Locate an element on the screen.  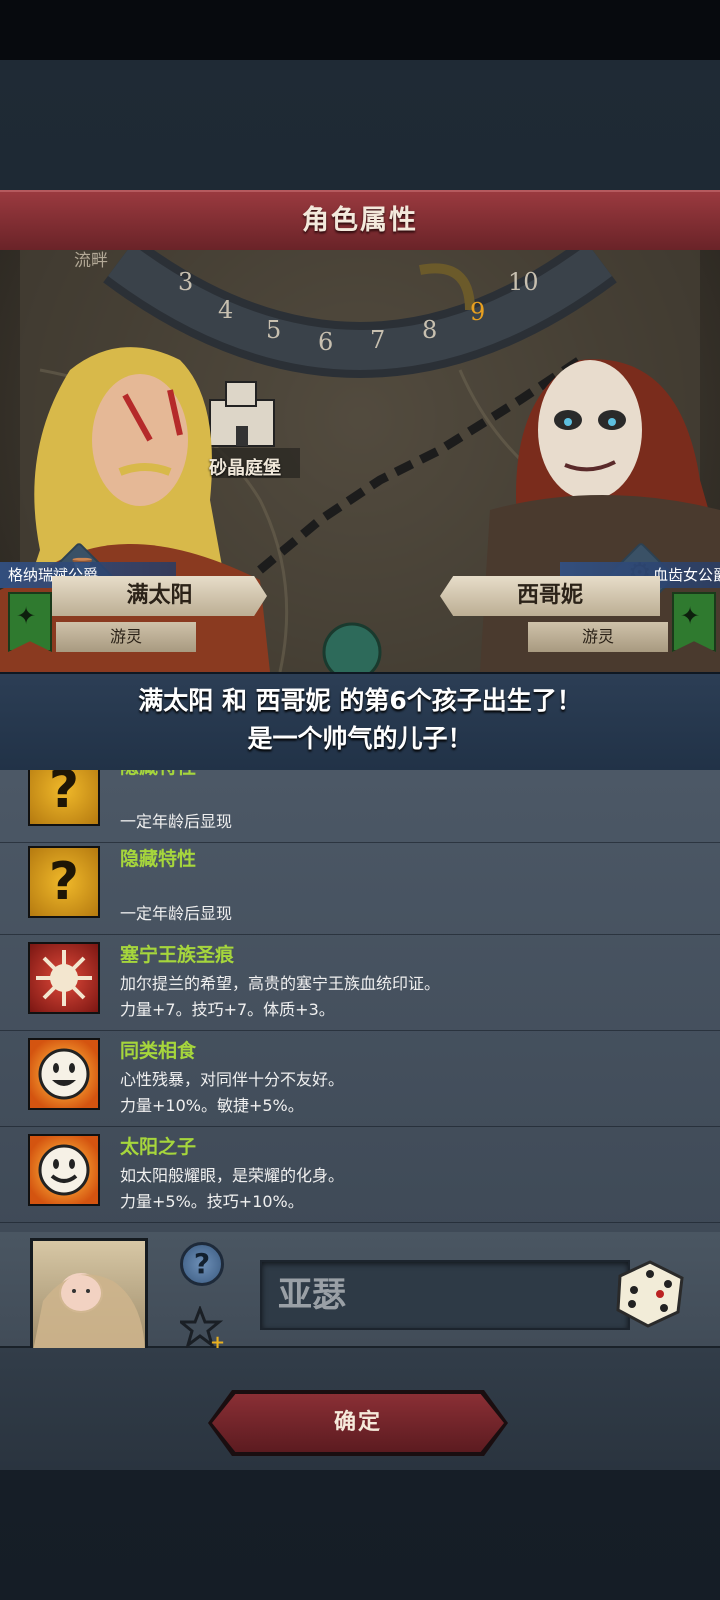
dialog-title: 角色属性 is located at coordinates (360, 220).